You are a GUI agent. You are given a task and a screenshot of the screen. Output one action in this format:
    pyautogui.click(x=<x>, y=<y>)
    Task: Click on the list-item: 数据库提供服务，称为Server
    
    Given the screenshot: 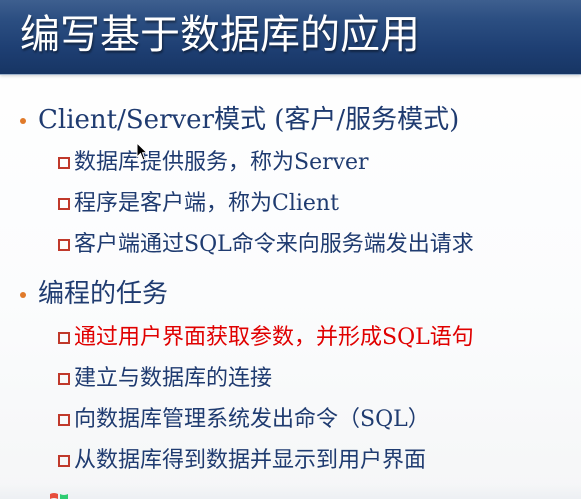 What is the action you would take?
    pyautogui.click(x=213, y=163)
    